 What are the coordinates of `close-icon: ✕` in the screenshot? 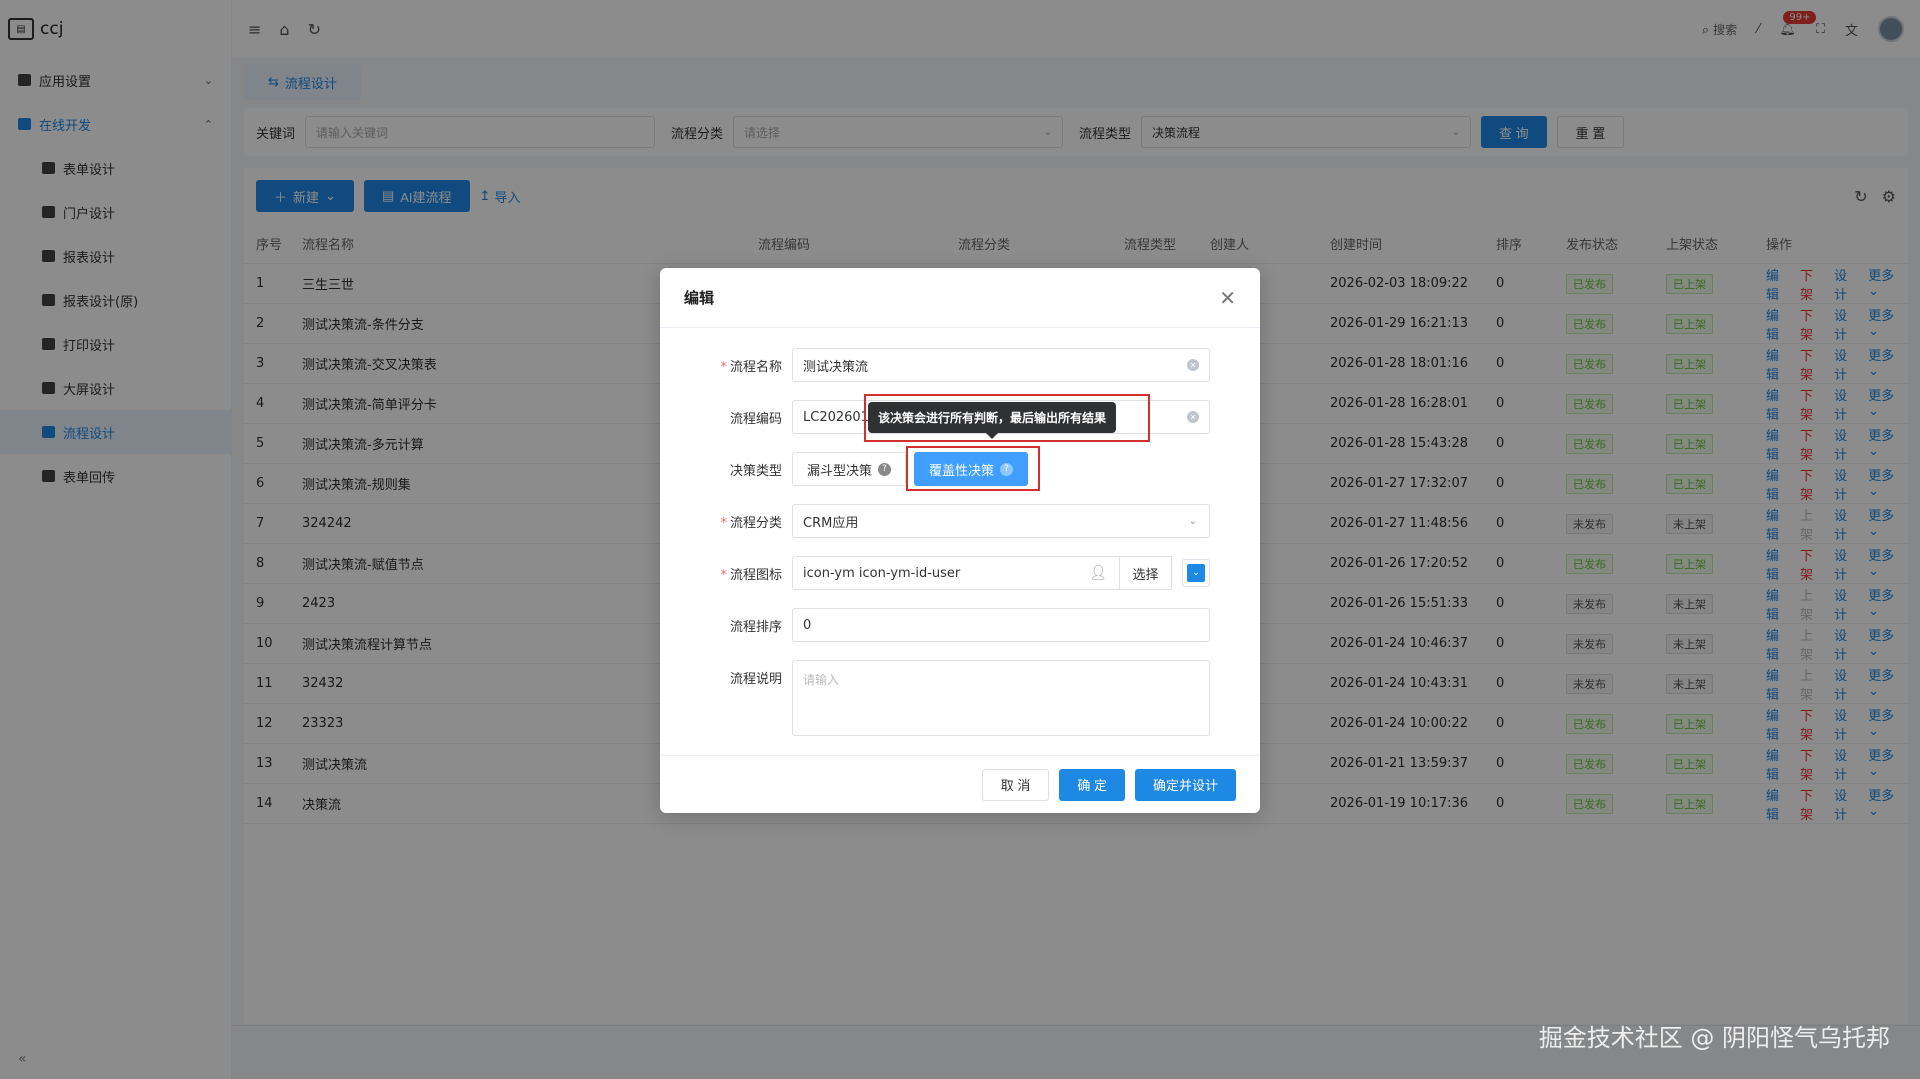 It's located at (1227, 298).